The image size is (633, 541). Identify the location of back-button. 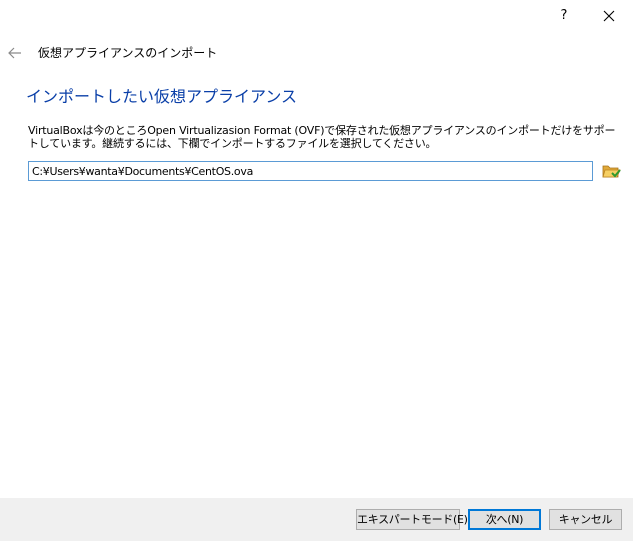
(15, 53).